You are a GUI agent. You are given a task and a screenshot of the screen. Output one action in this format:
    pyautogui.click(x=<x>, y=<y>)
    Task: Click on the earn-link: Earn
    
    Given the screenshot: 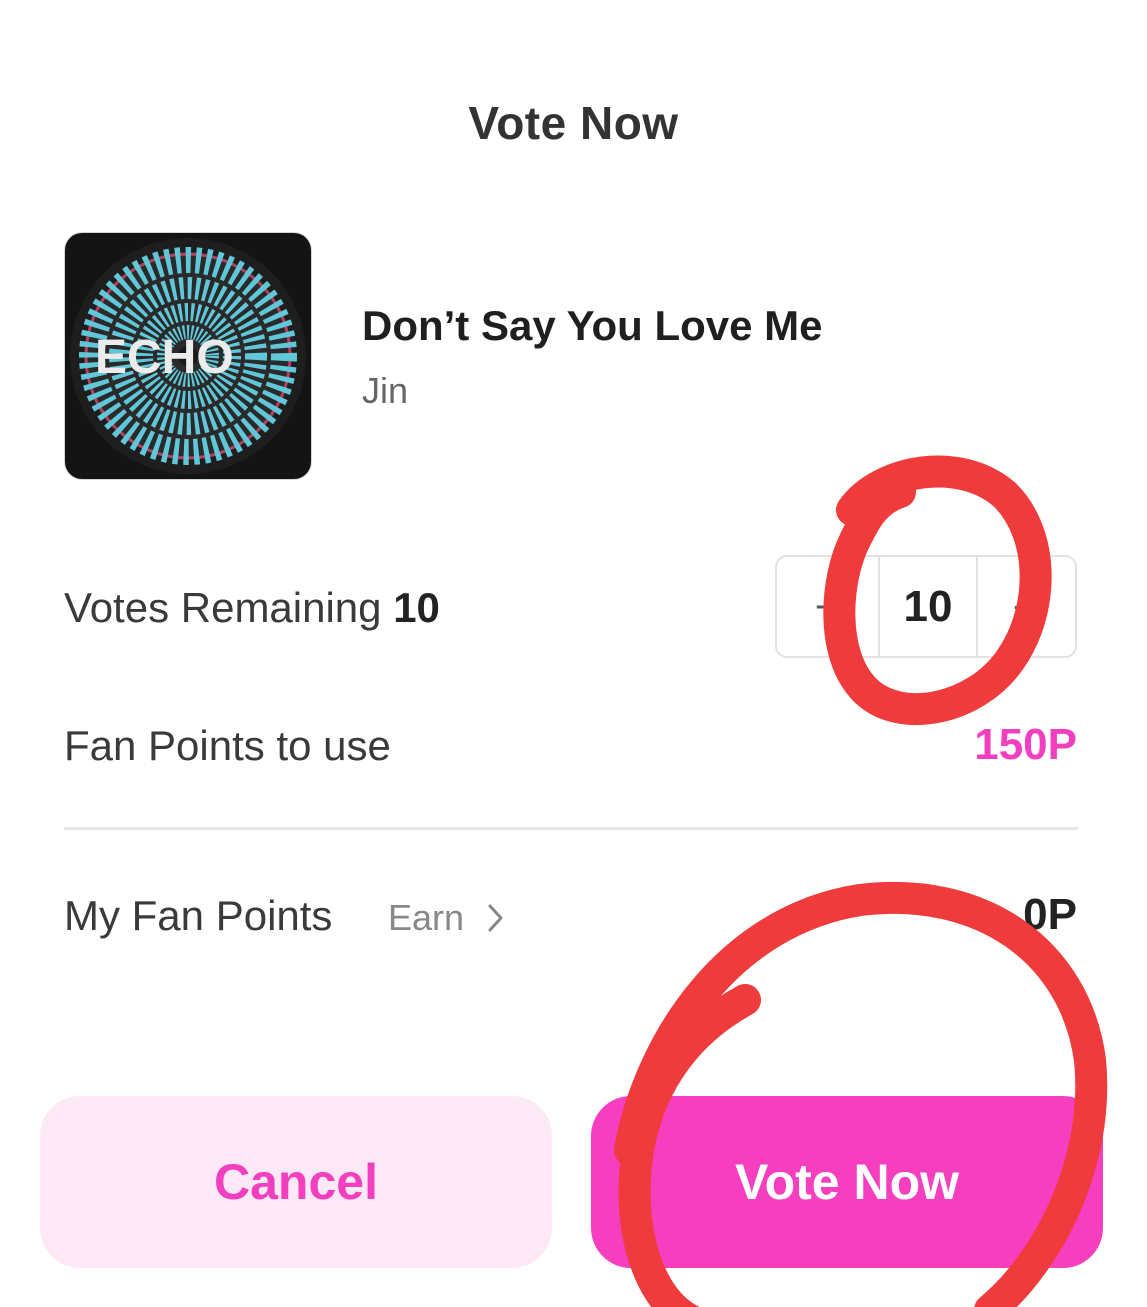 What is the action you would take?
    pyautogui.click(x=426, y=918)
    